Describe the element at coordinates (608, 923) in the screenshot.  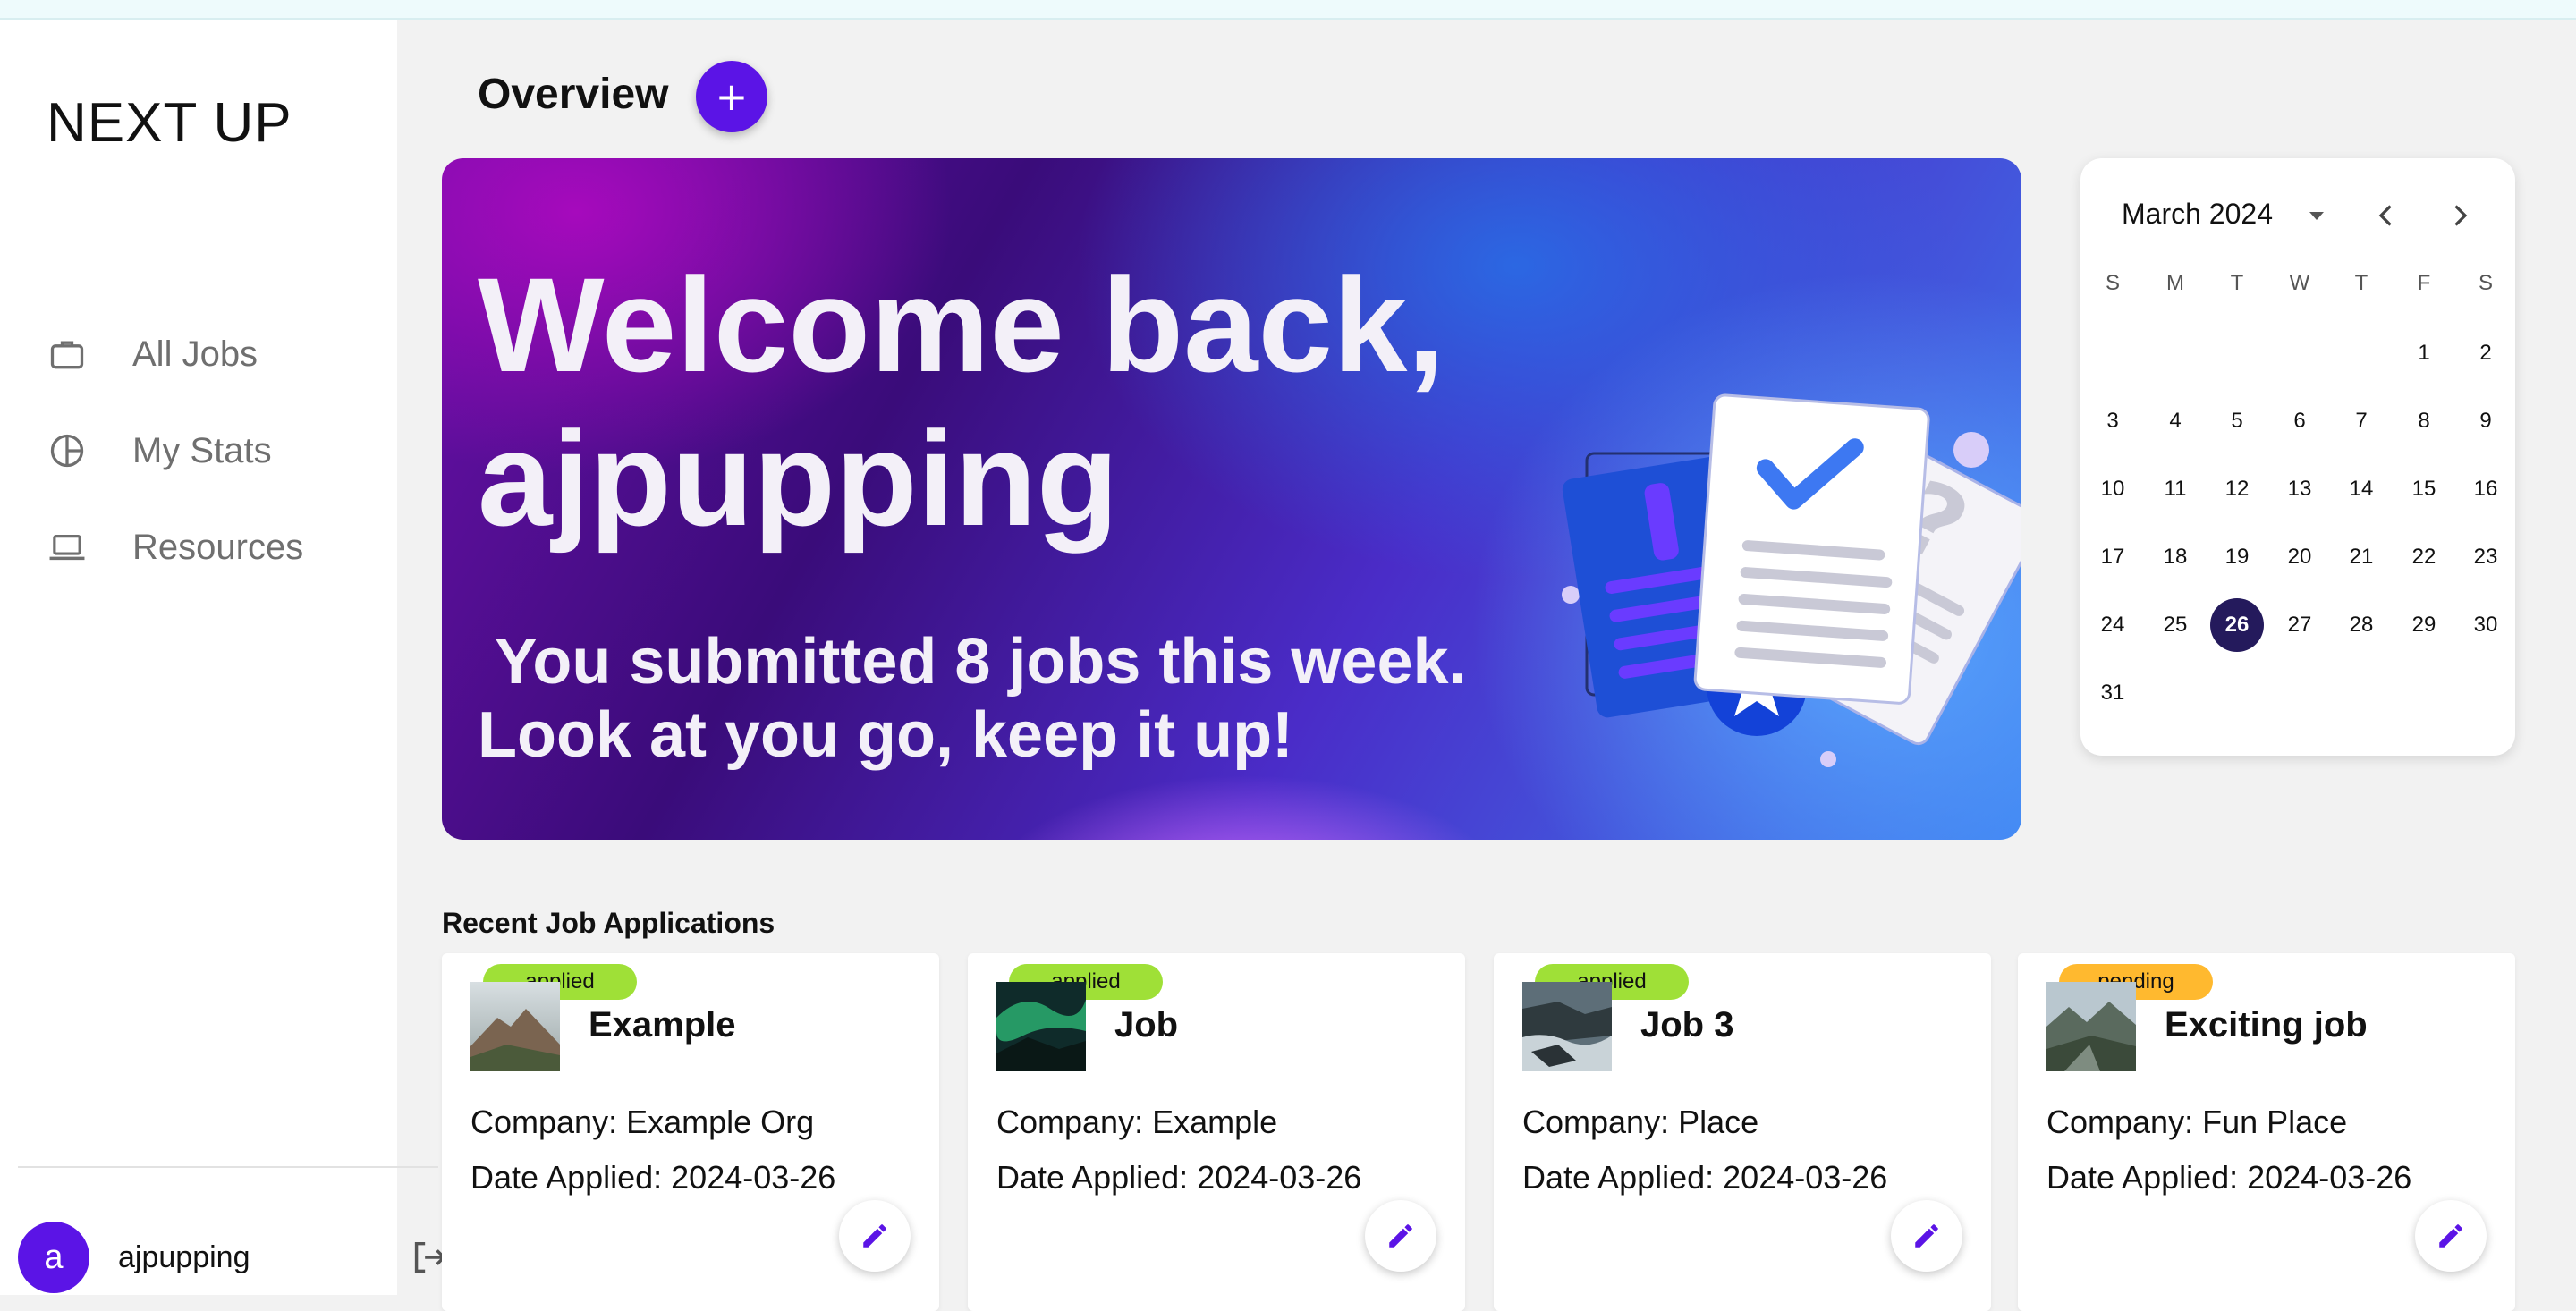
I see `recent-applications-title: Recent Job Applications` at that location.